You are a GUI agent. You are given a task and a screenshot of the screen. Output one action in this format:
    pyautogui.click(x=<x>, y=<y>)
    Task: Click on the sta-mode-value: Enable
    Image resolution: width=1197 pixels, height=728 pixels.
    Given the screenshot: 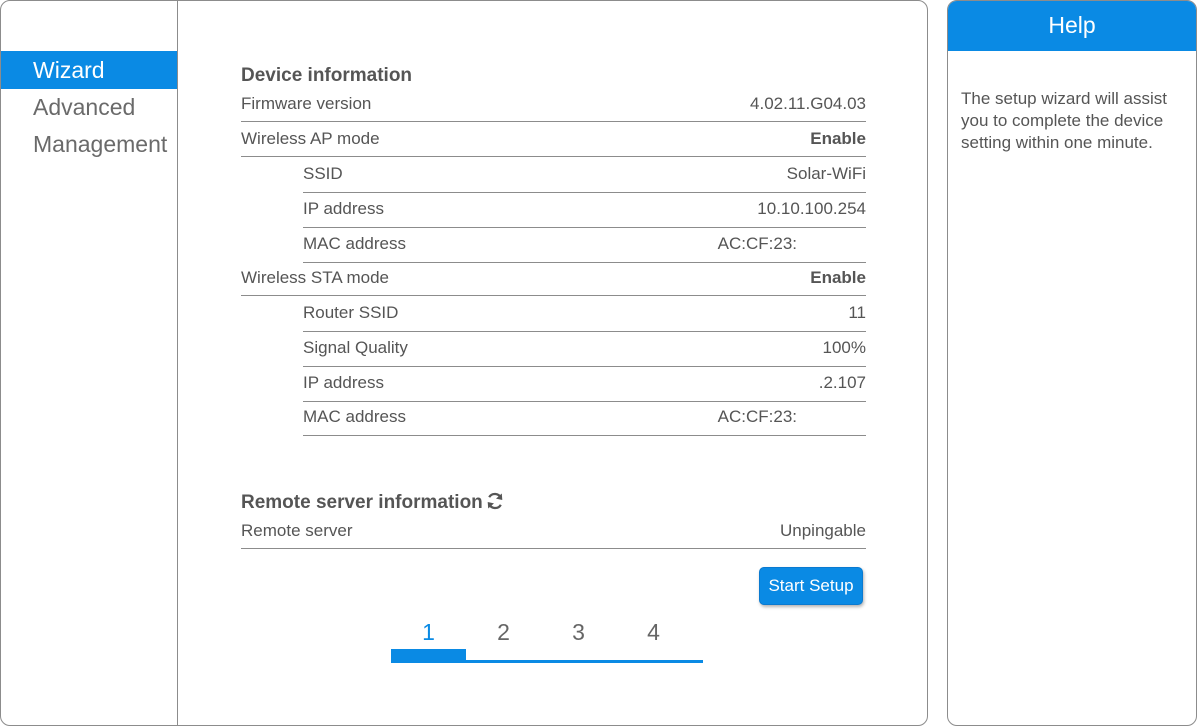 What is the action you would take?
    pyautogui.click(x=838, y=277)
    